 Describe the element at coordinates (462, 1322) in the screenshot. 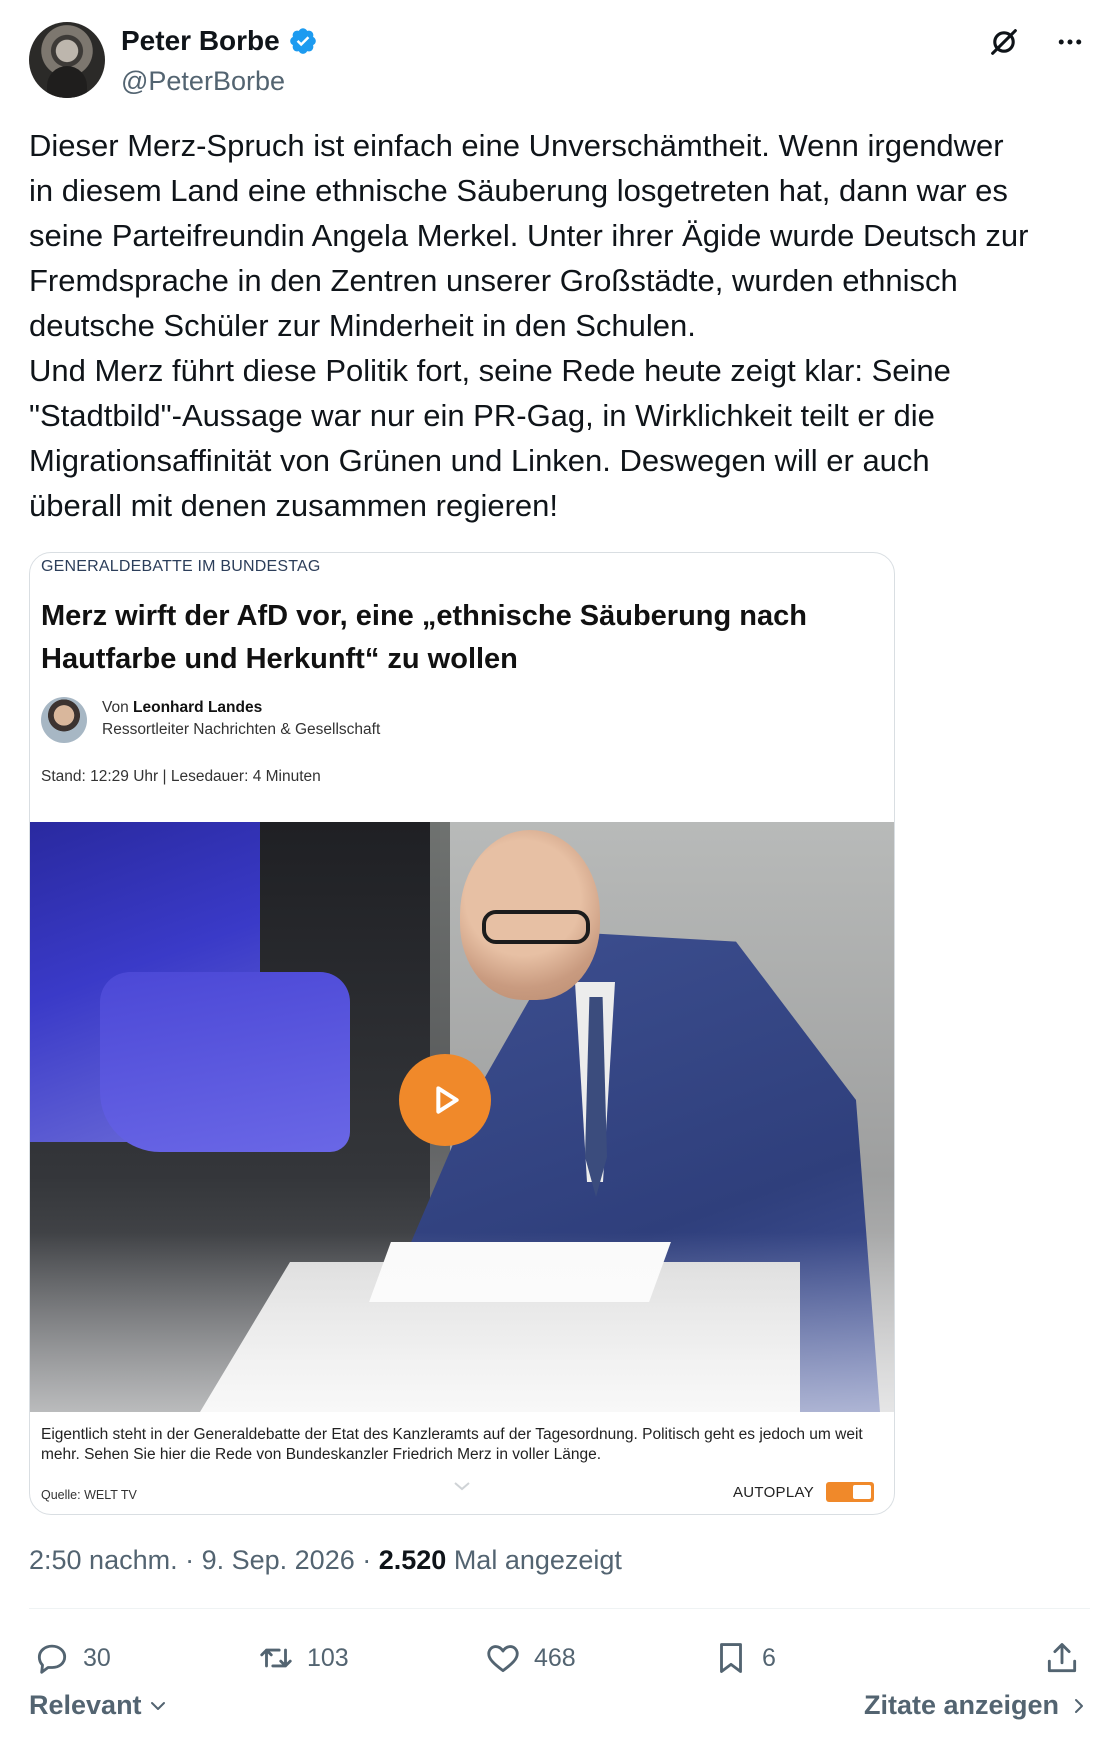

I see `video-fade` at that location.